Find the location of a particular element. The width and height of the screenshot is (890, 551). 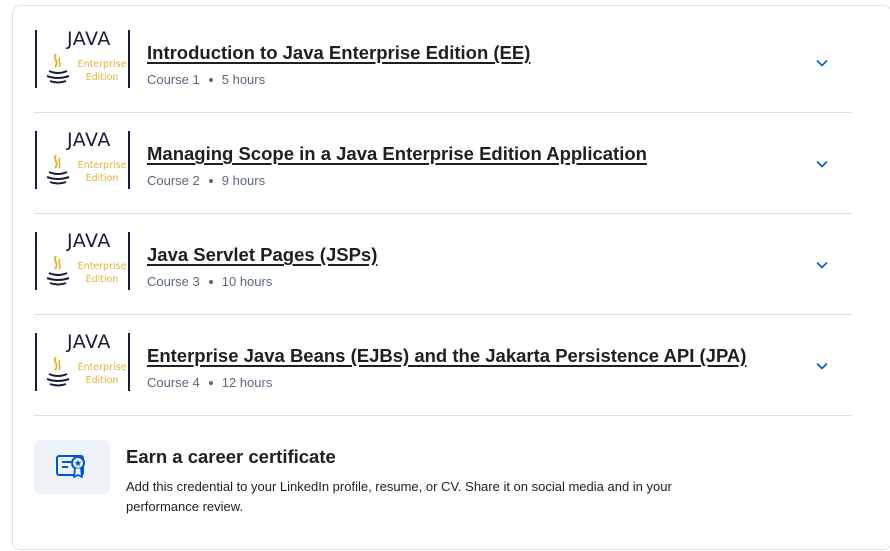

course-duration: 12 hours is located at coordinates (247, 382).